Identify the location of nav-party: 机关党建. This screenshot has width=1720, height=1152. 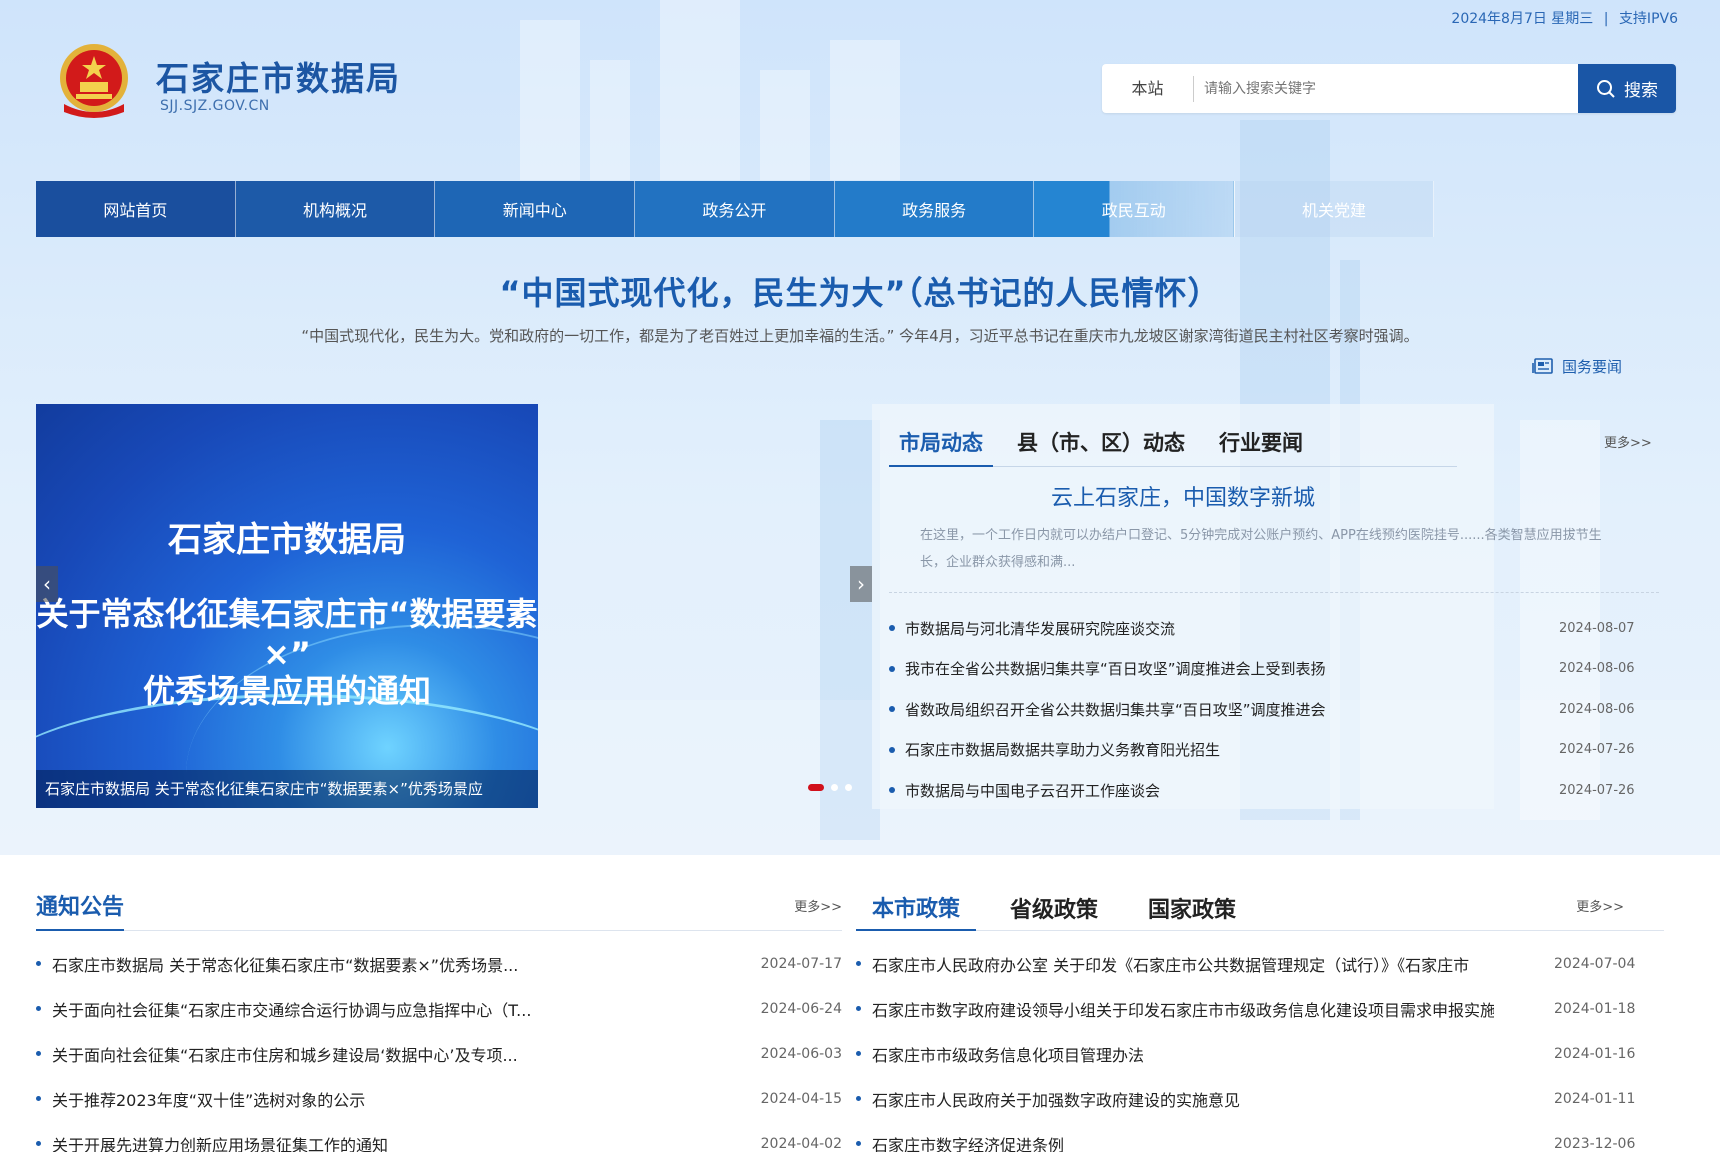
(1334, 209).